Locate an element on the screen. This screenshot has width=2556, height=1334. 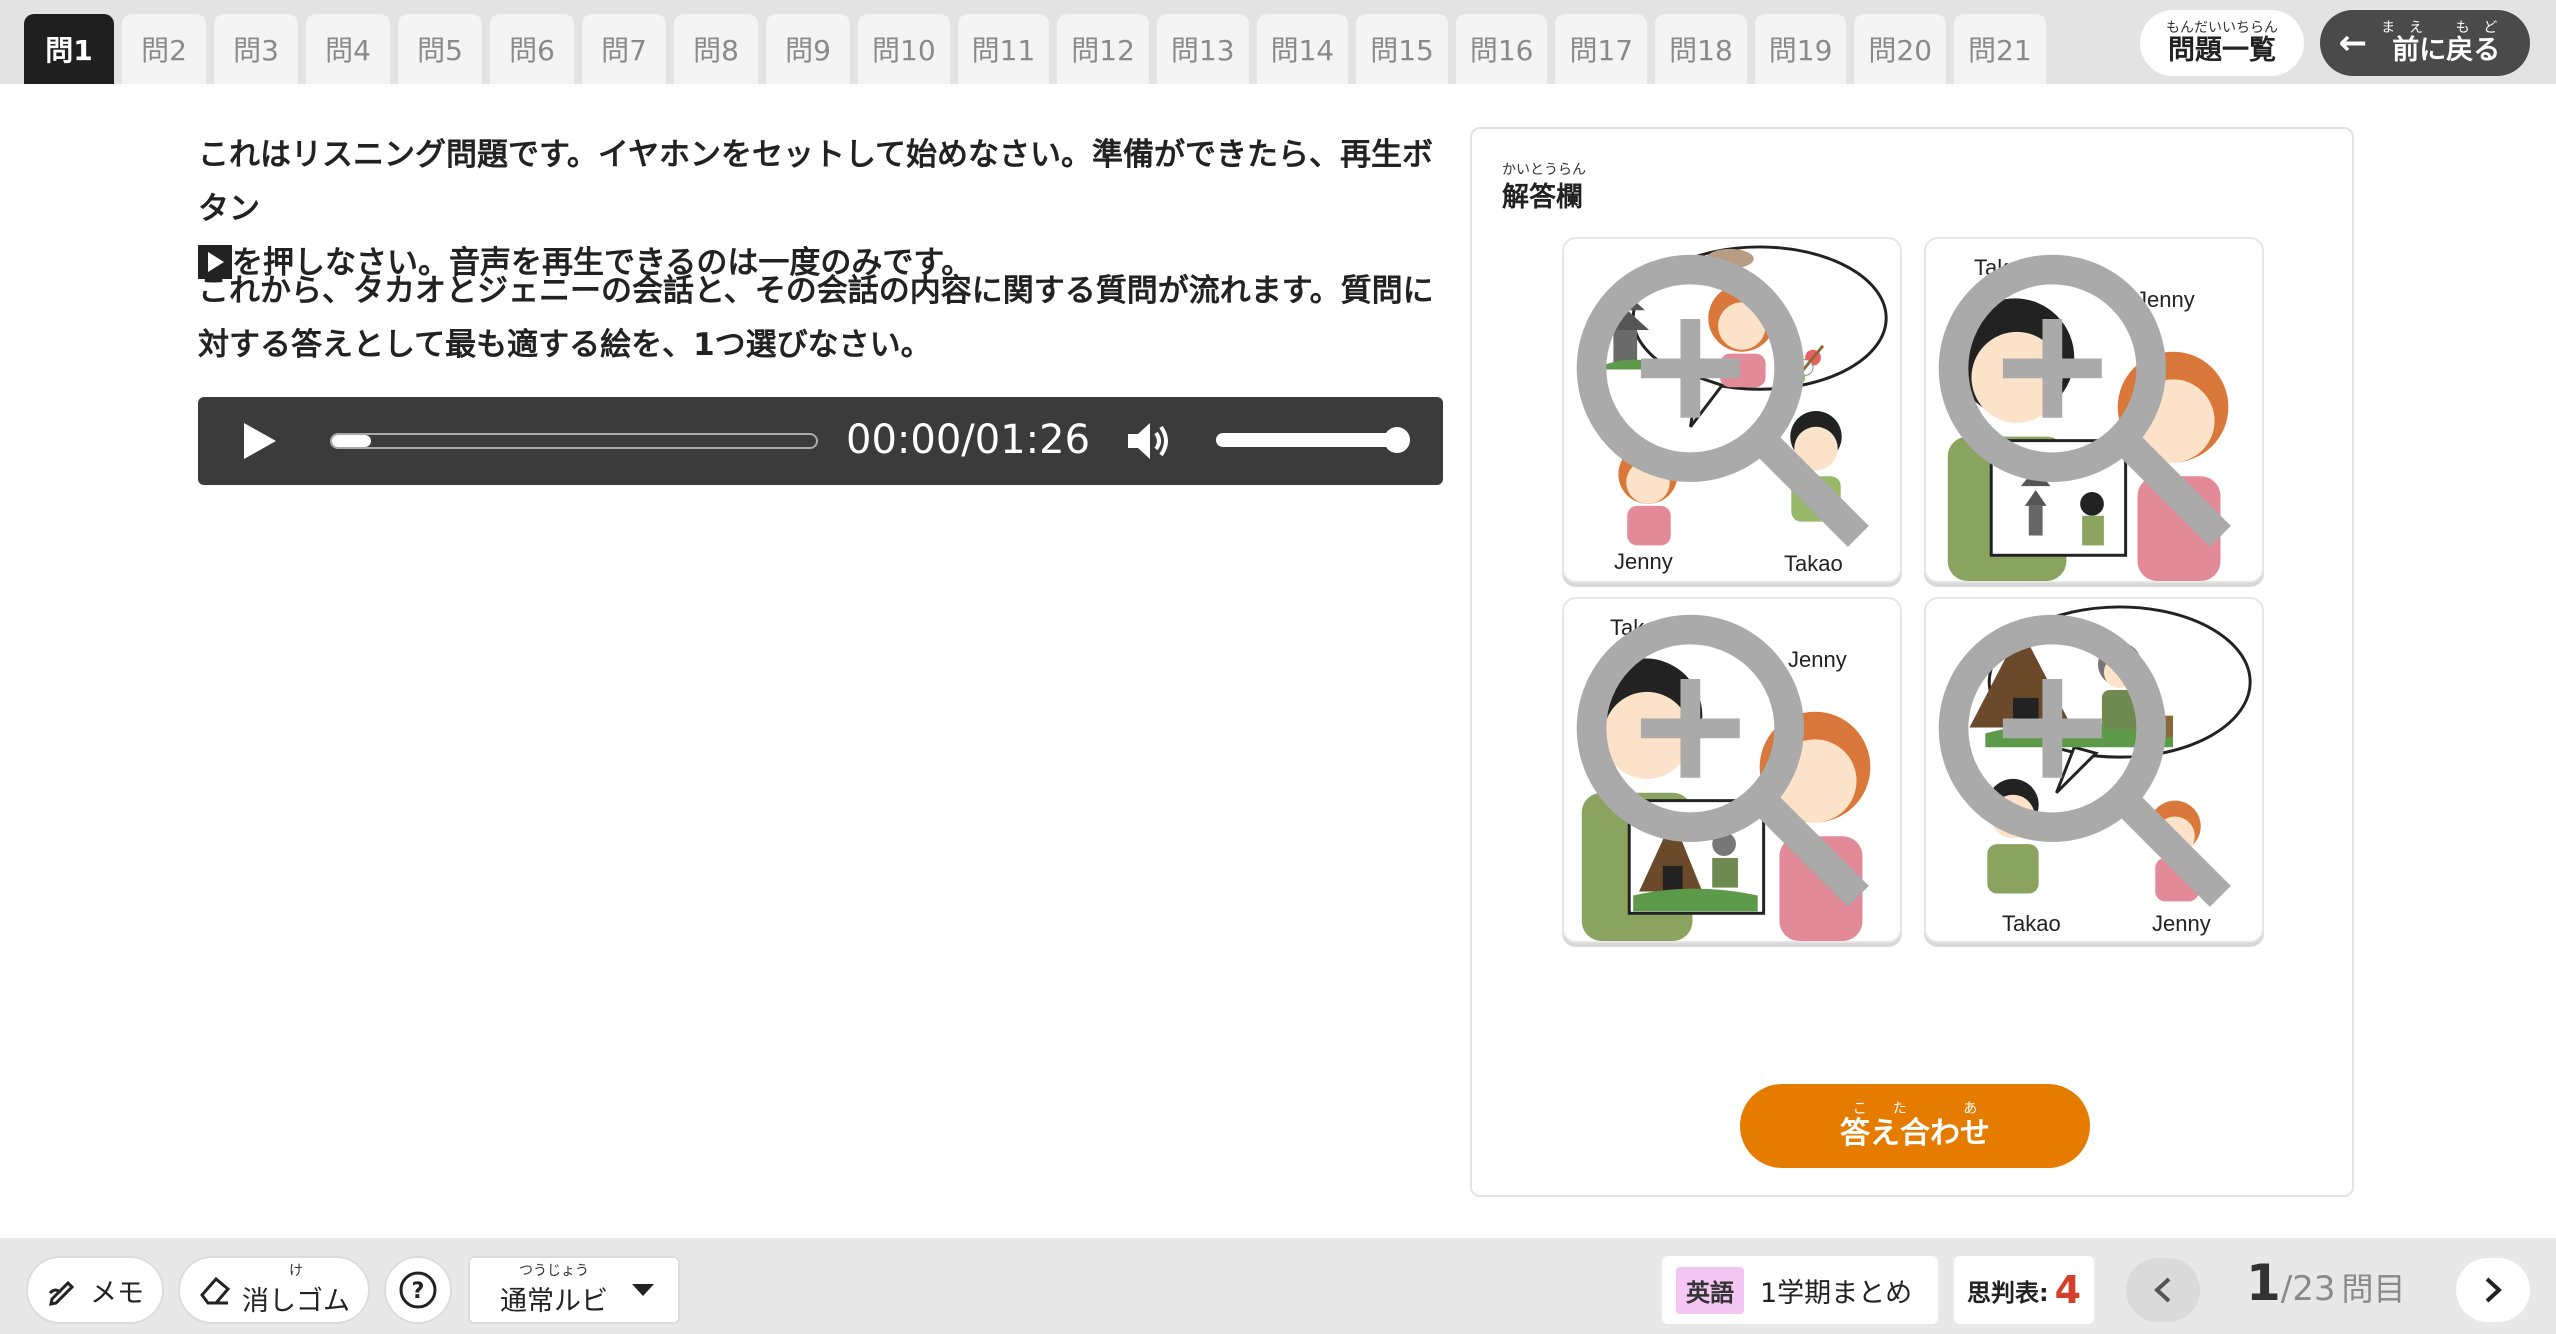
answer-choice-4: Takao Jenny is located at coordinates (2094, 770).